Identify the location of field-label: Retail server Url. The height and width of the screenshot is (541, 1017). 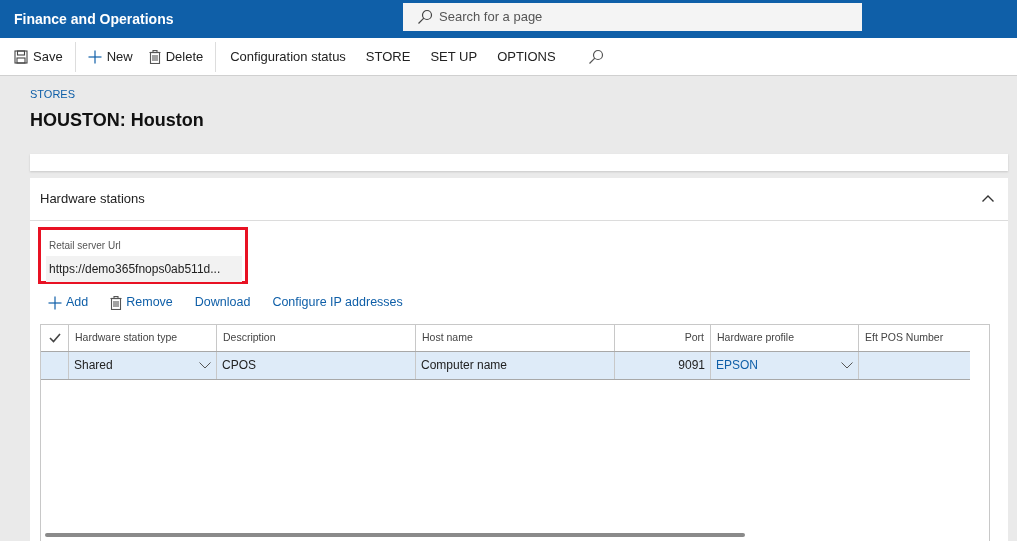
(85, 245).